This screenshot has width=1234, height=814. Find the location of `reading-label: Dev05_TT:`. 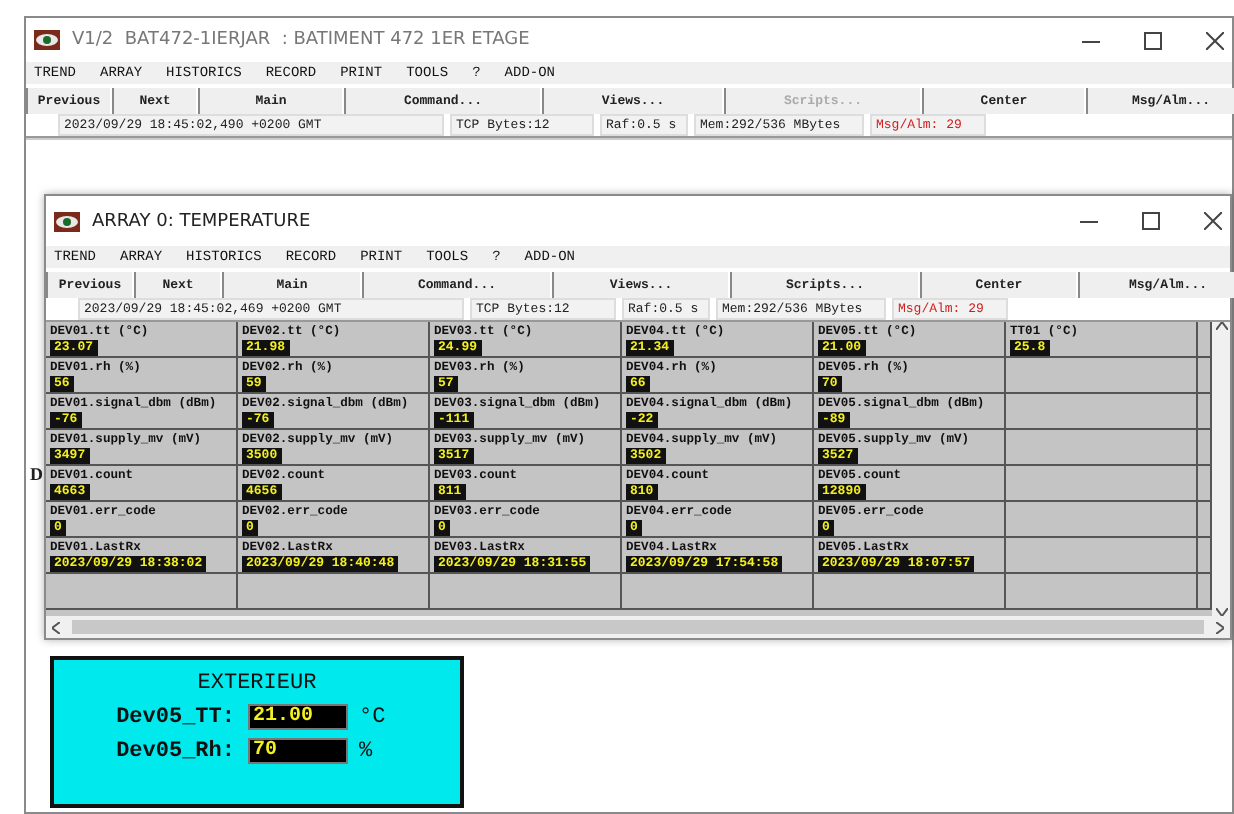

reading-label: Dev05_TT: is located at coordinates (174, 717).